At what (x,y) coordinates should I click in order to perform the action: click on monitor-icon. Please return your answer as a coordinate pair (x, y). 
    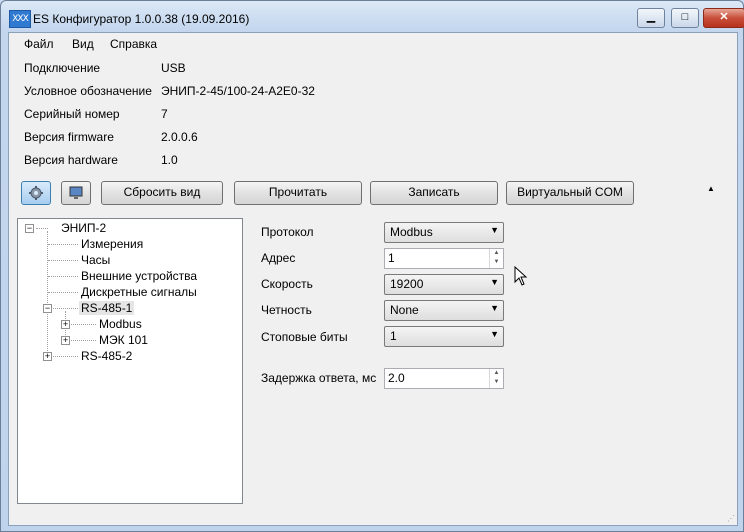
    Looking at the image, I should click on (76, 192).